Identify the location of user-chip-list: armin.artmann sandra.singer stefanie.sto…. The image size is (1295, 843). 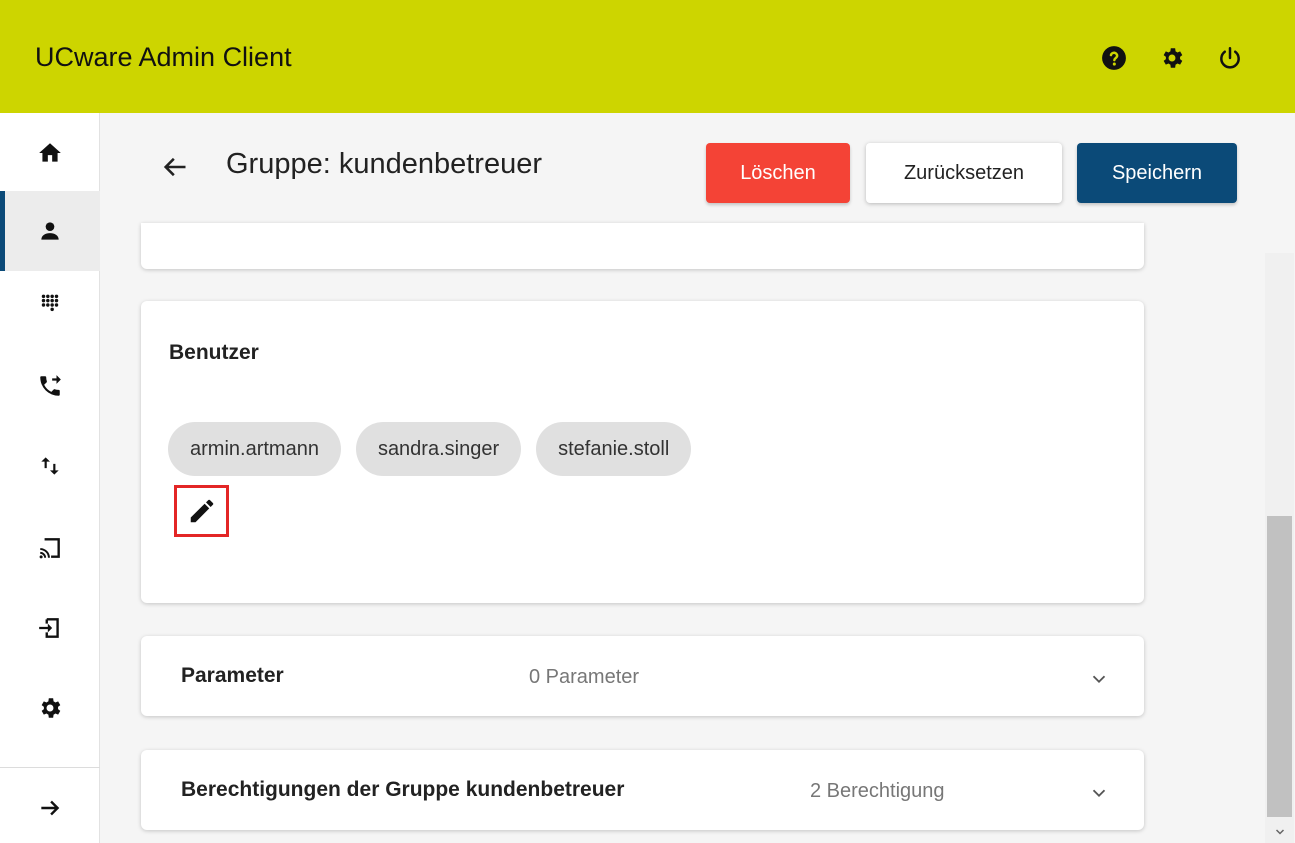
(430, 449).